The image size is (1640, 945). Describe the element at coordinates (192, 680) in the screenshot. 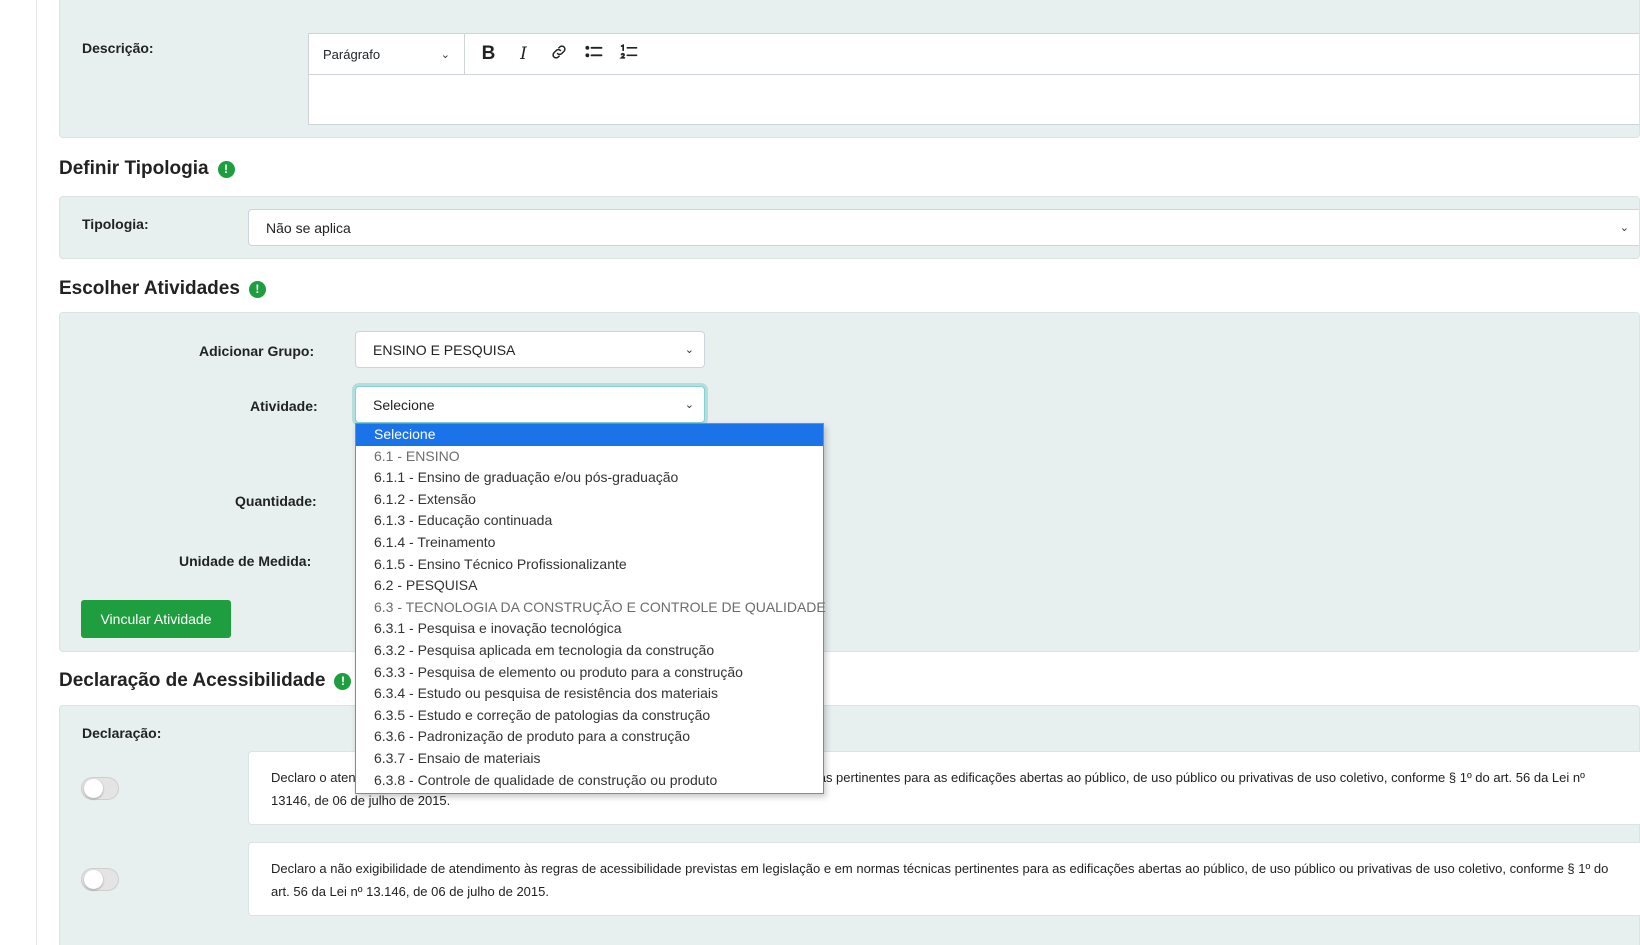

I see `acessibilidade-title-text: Declaração de Acessibilidade` at that location.